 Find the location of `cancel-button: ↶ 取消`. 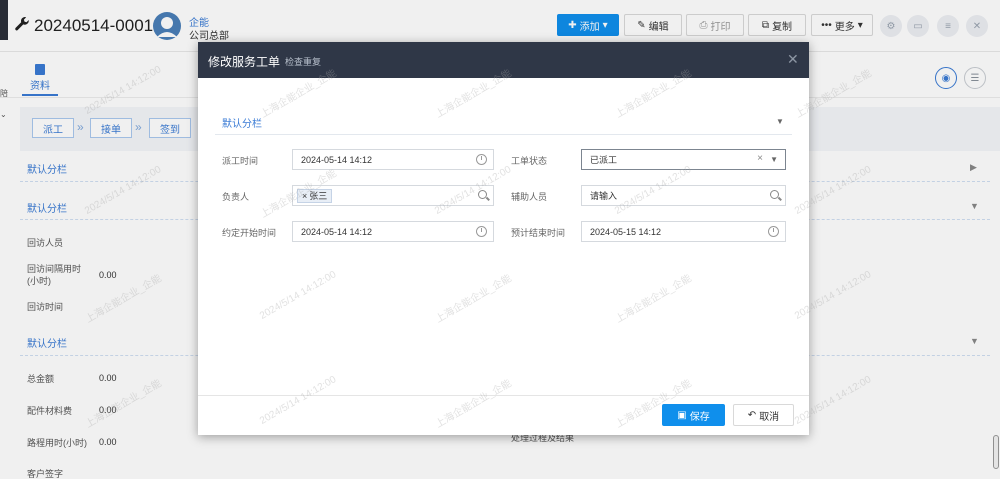

cancel-button: ↶ 取消 is located at coordinates (763, 415).